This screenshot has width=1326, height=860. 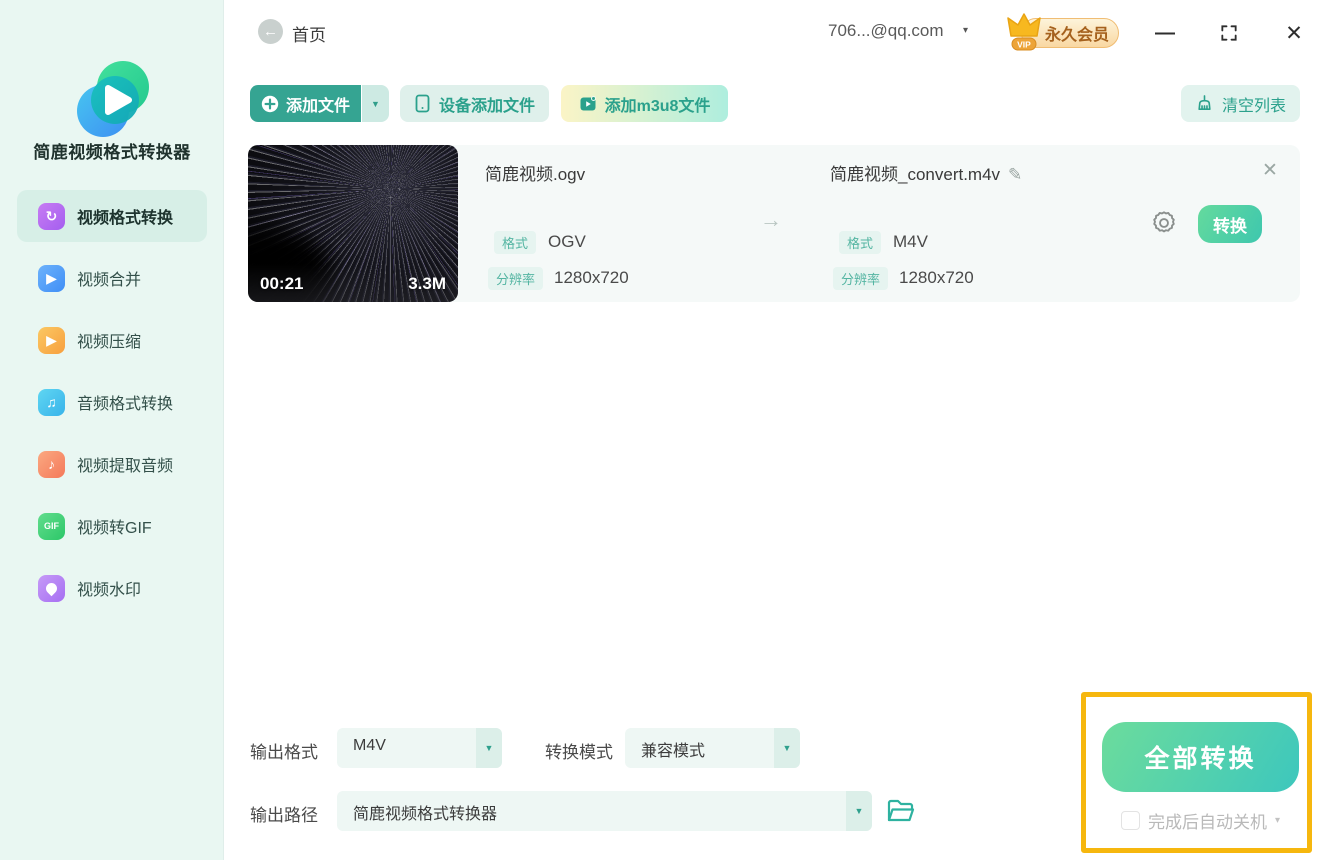 I want to click on shutdown-checkbox, so click(x=1130, y=820).